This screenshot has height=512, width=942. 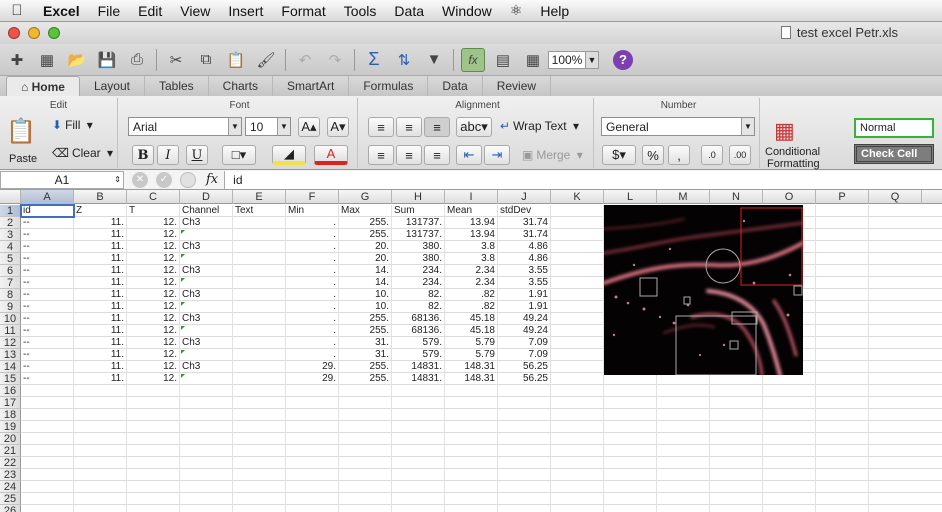 What do you see at coordinates (206, 391) in the screenshot?
I see `cell-d16` at bounding box center [206, 391].